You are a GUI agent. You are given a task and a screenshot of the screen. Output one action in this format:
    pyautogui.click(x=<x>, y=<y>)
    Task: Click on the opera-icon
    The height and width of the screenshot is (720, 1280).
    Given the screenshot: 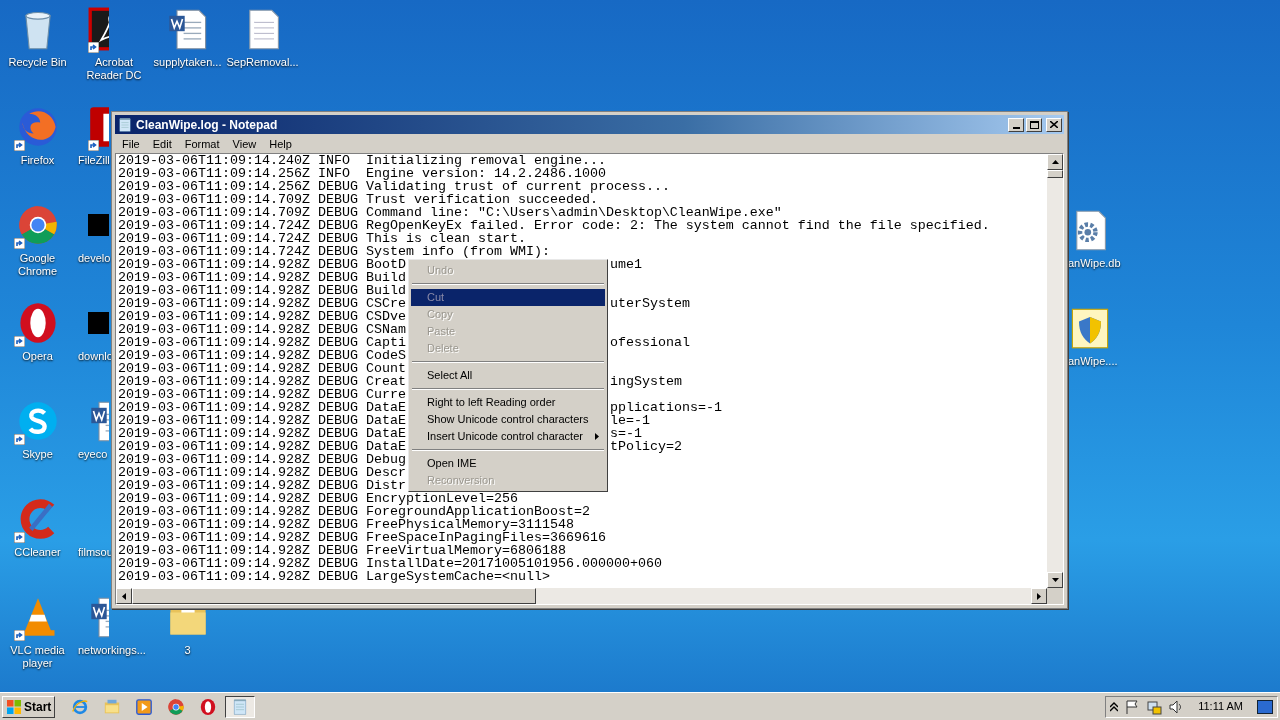 What is the action you would take?
    pyautogui.click(x=208, y=706)
    